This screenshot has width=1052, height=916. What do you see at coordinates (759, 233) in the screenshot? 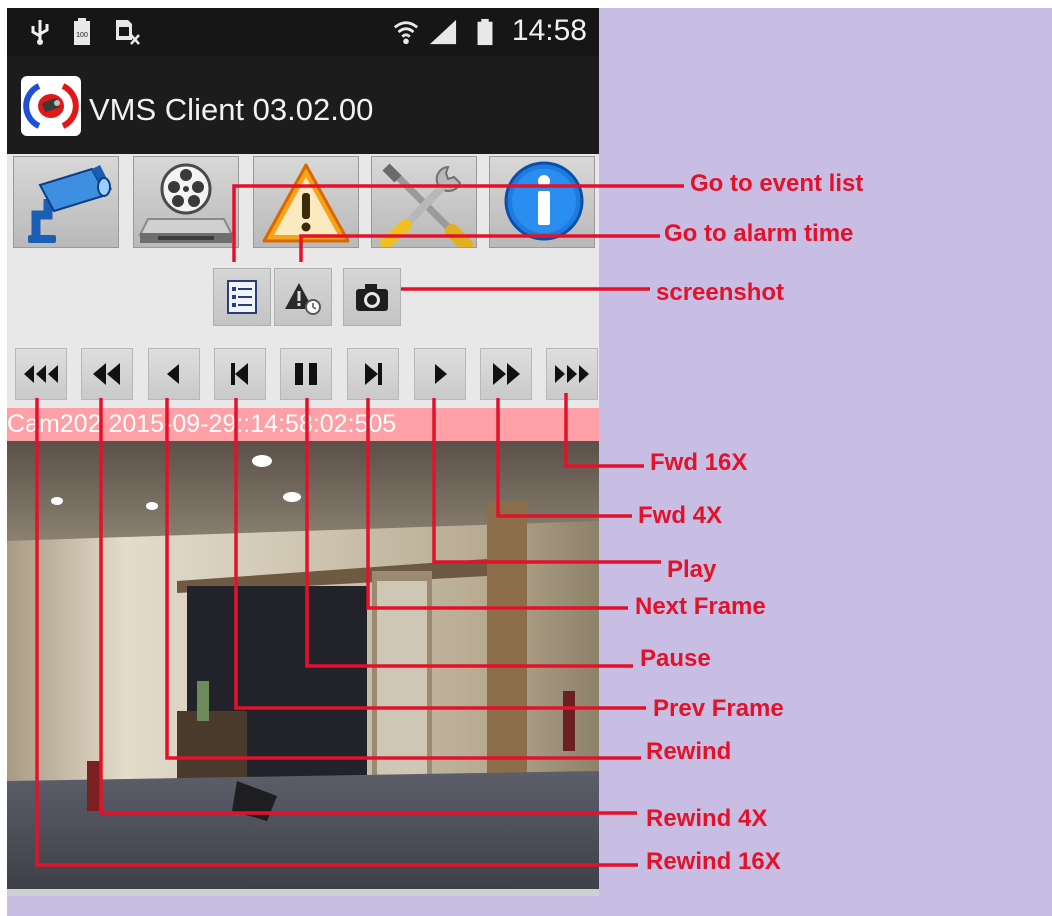
I see `label-go-to-alarm-time: Go to alarm time` at bounding box center [759, 233].